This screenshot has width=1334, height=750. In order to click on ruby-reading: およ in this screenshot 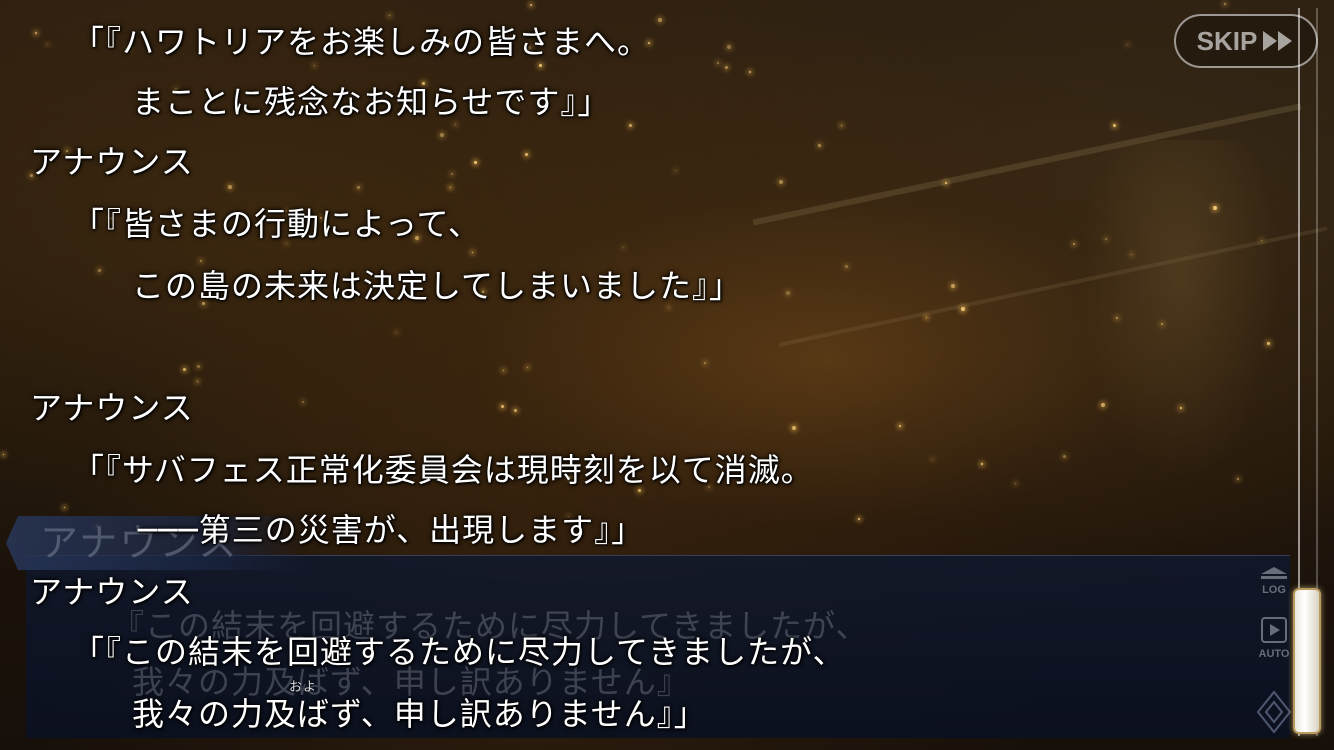, I will do `click(303, 687)`.